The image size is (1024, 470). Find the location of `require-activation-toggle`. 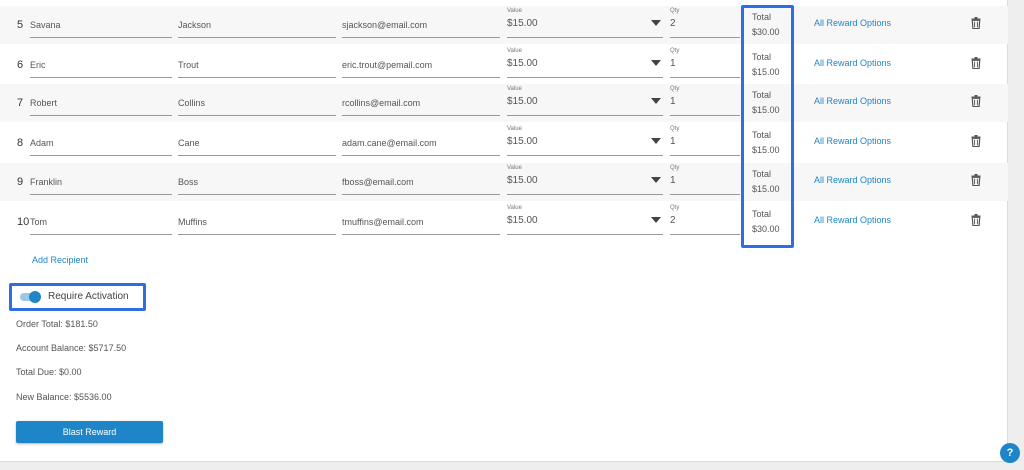

require-activation-toggle is located at coordinates (30, 297).